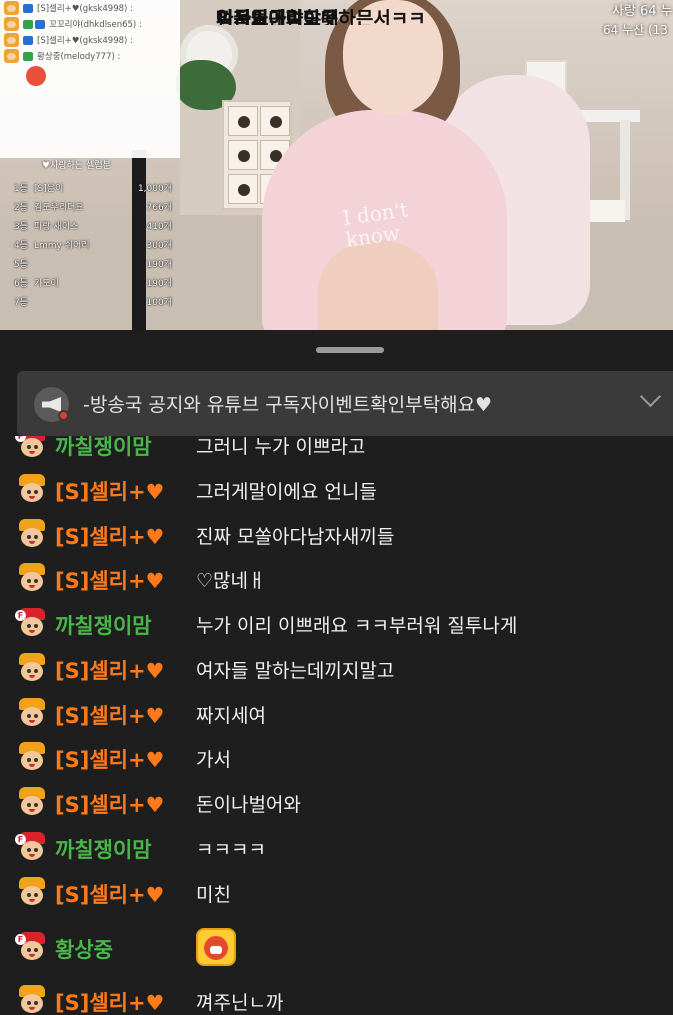 The width and height of the screenshot is (673, 1015). What do you see at coordinates (231, 716) in the screenshot?
I see `chat-text: 짜지세여` at bounding box center [231, 716].